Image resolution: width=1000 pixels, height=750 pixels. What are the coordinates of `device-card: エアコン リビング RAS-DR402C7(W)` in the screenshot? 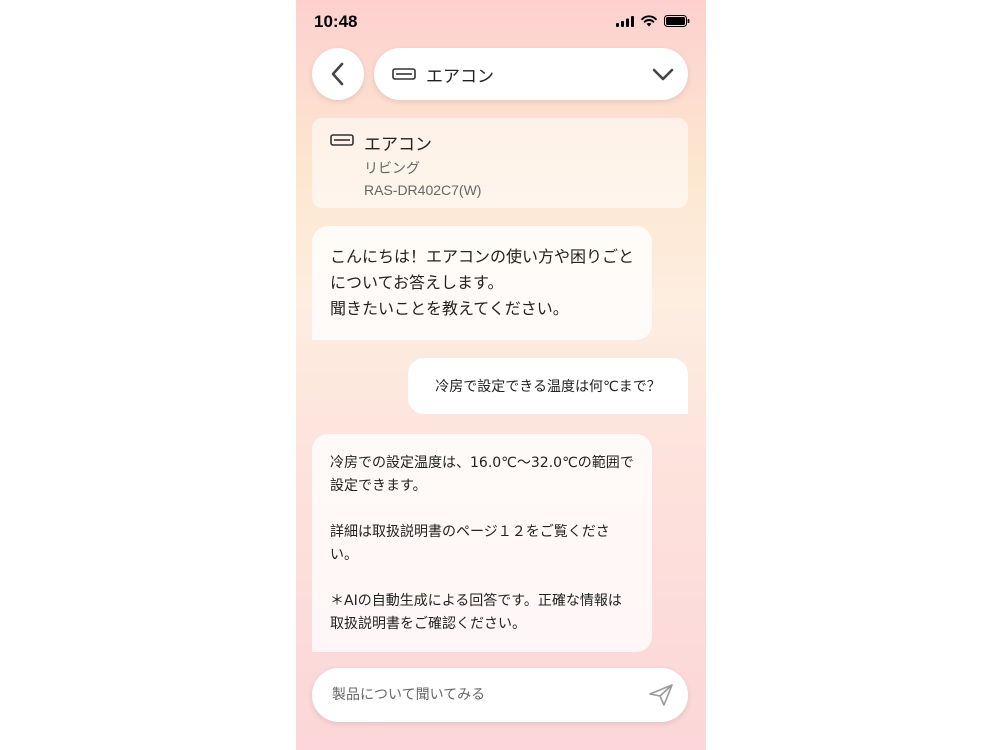 It's located at (500, 163).